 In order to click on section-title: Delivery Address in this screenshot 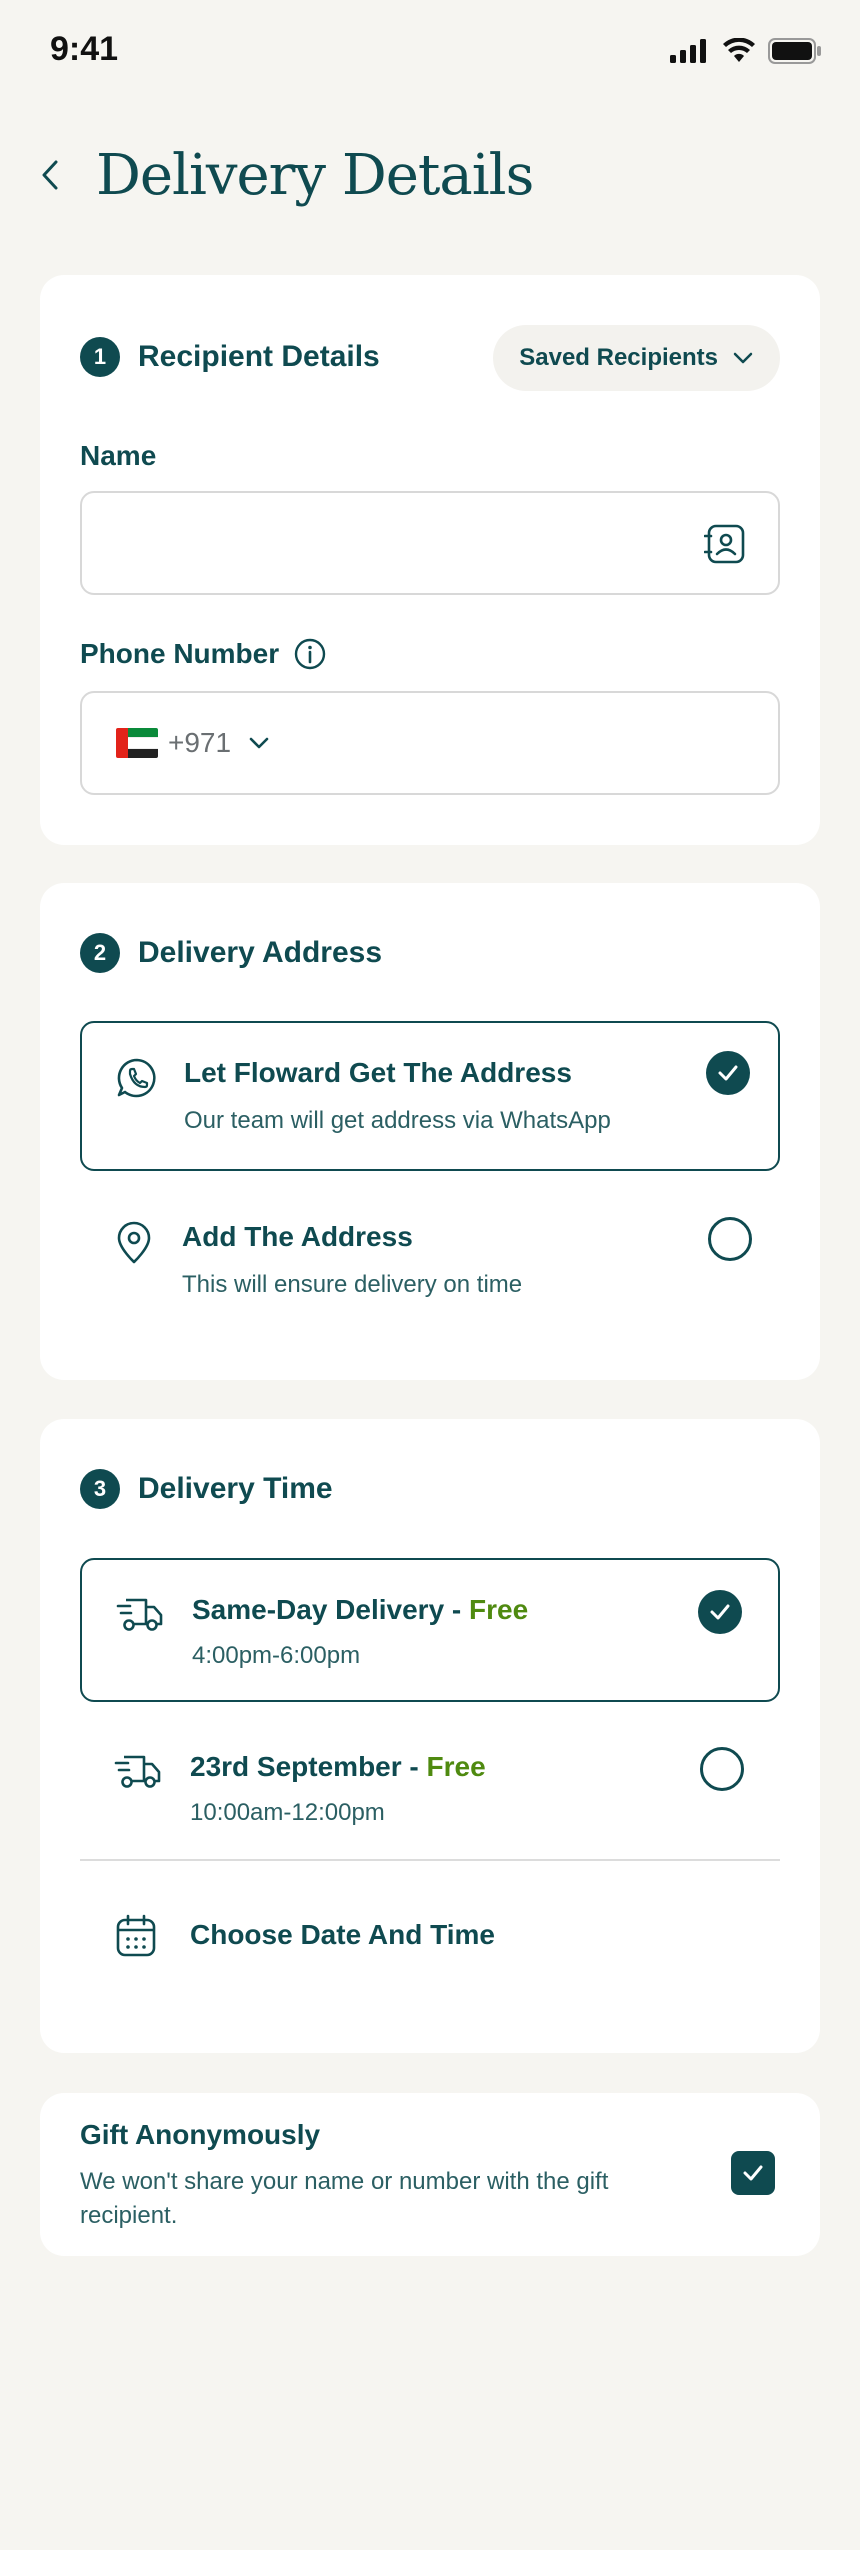, I will do `click(260, 952)`.